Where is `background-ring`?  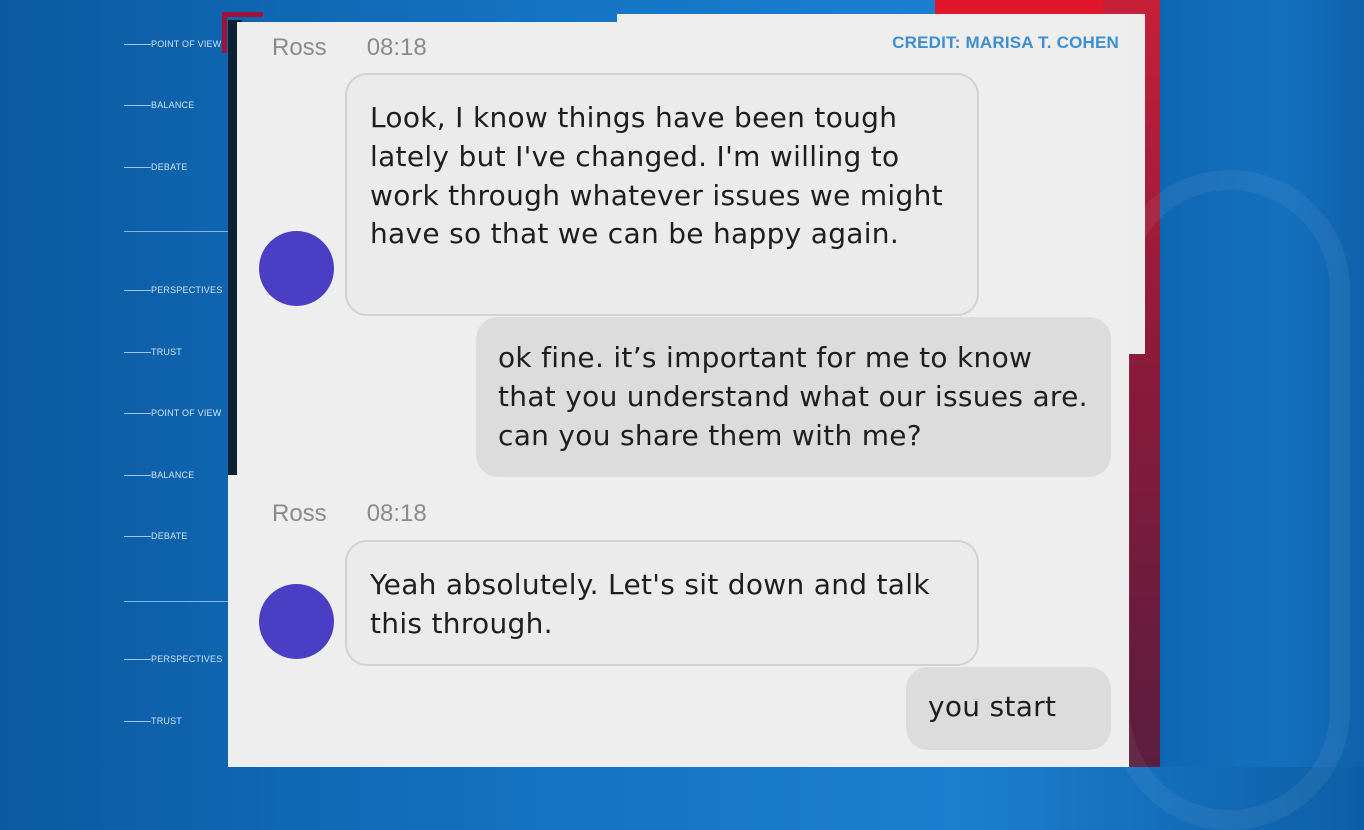
background-ring is located at coordinates (1230, 500).